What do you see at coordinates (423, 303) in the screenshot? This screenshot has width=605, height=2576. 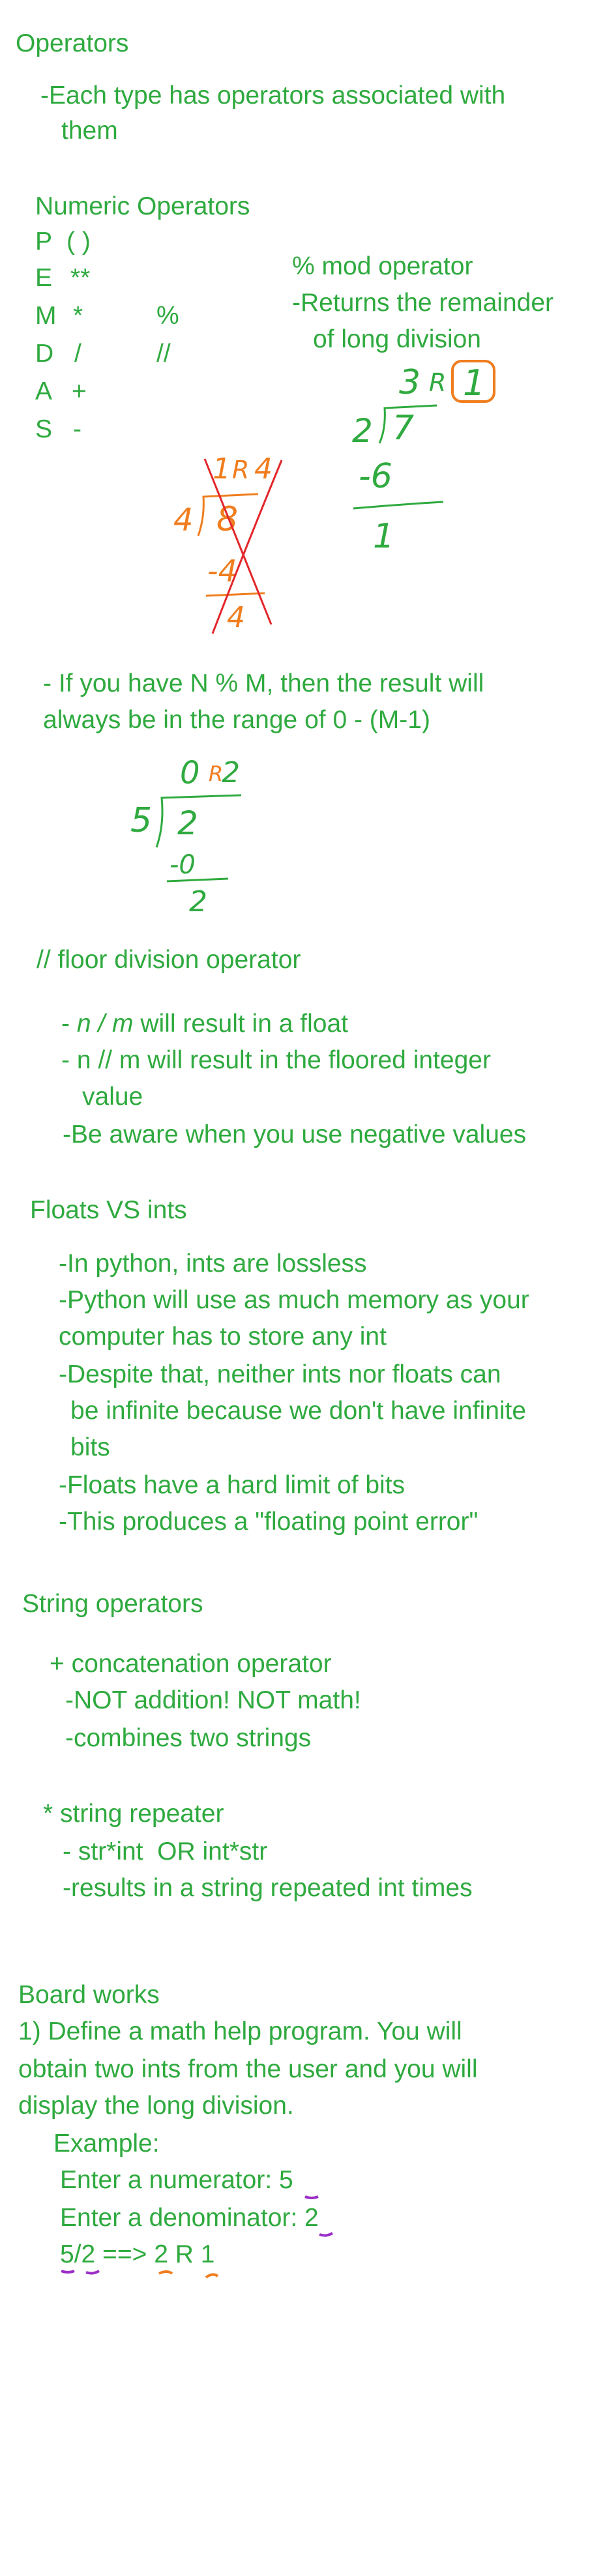 I see `mod-desc-line-1: -Returns the remainder` at bounding box center [423, 303].